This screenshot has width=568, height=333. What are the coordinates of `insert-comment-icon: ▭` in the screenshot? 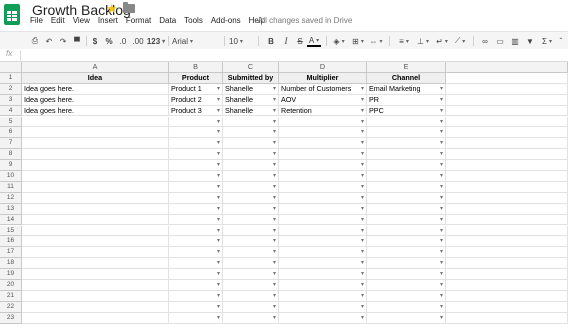 It's located at (500, 41).